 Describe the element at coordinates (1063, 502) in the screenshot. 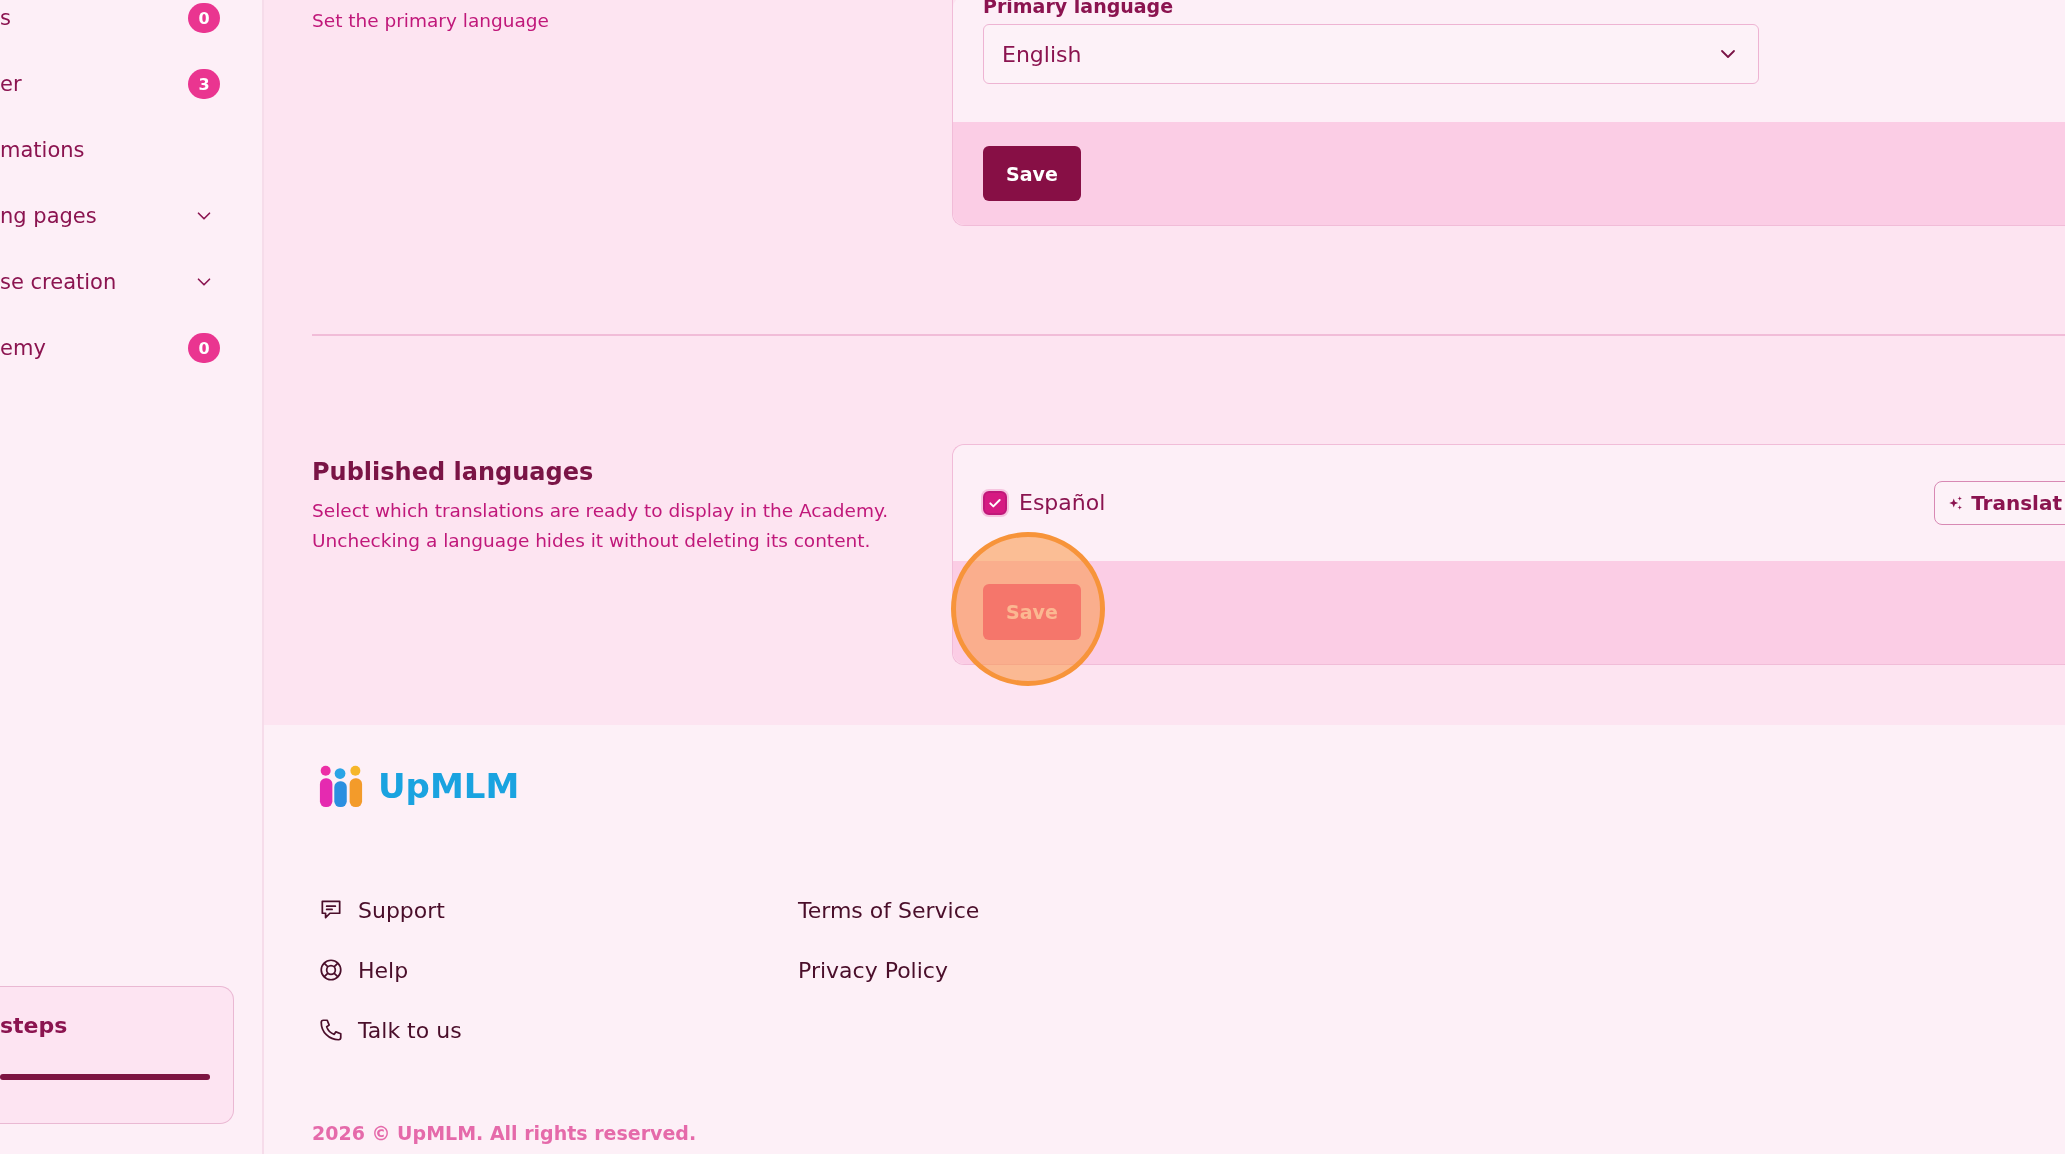

I see `language-label: Español` at that location.